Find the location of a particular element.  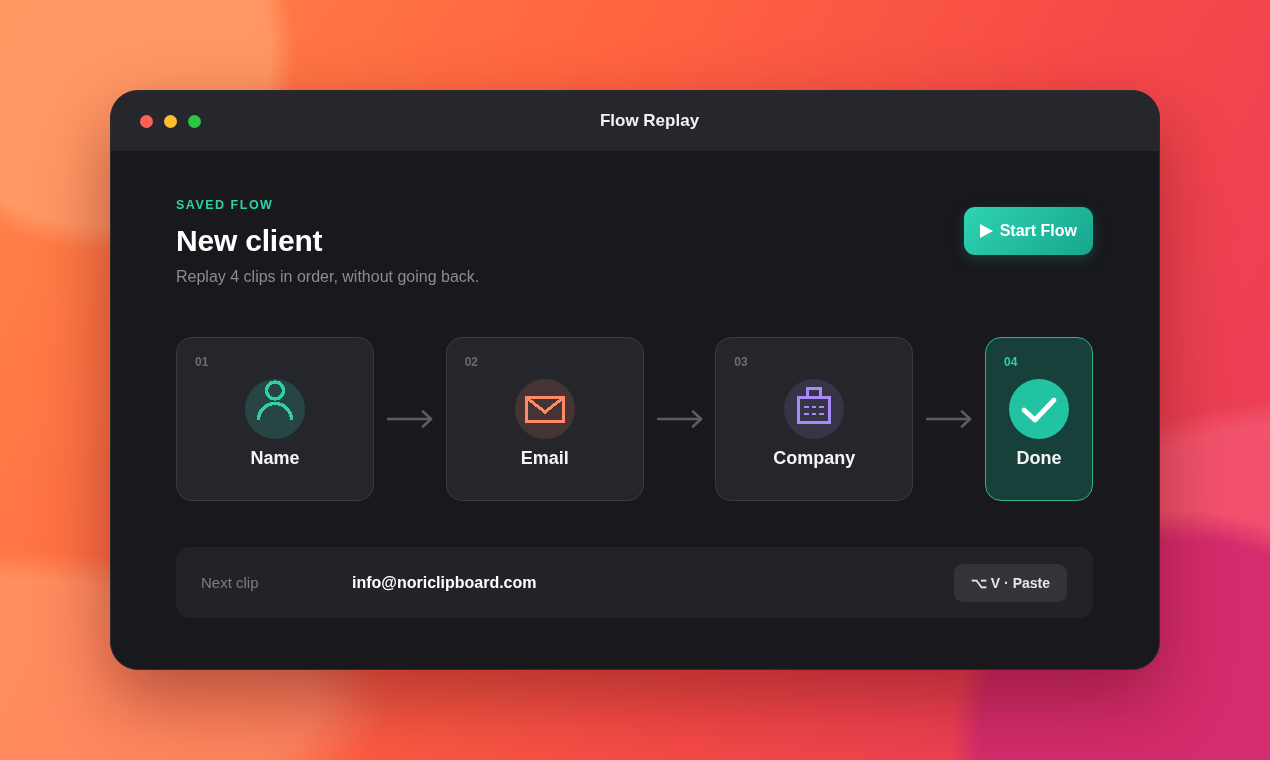

step-label: Done is located at coordinates (1039, 458).